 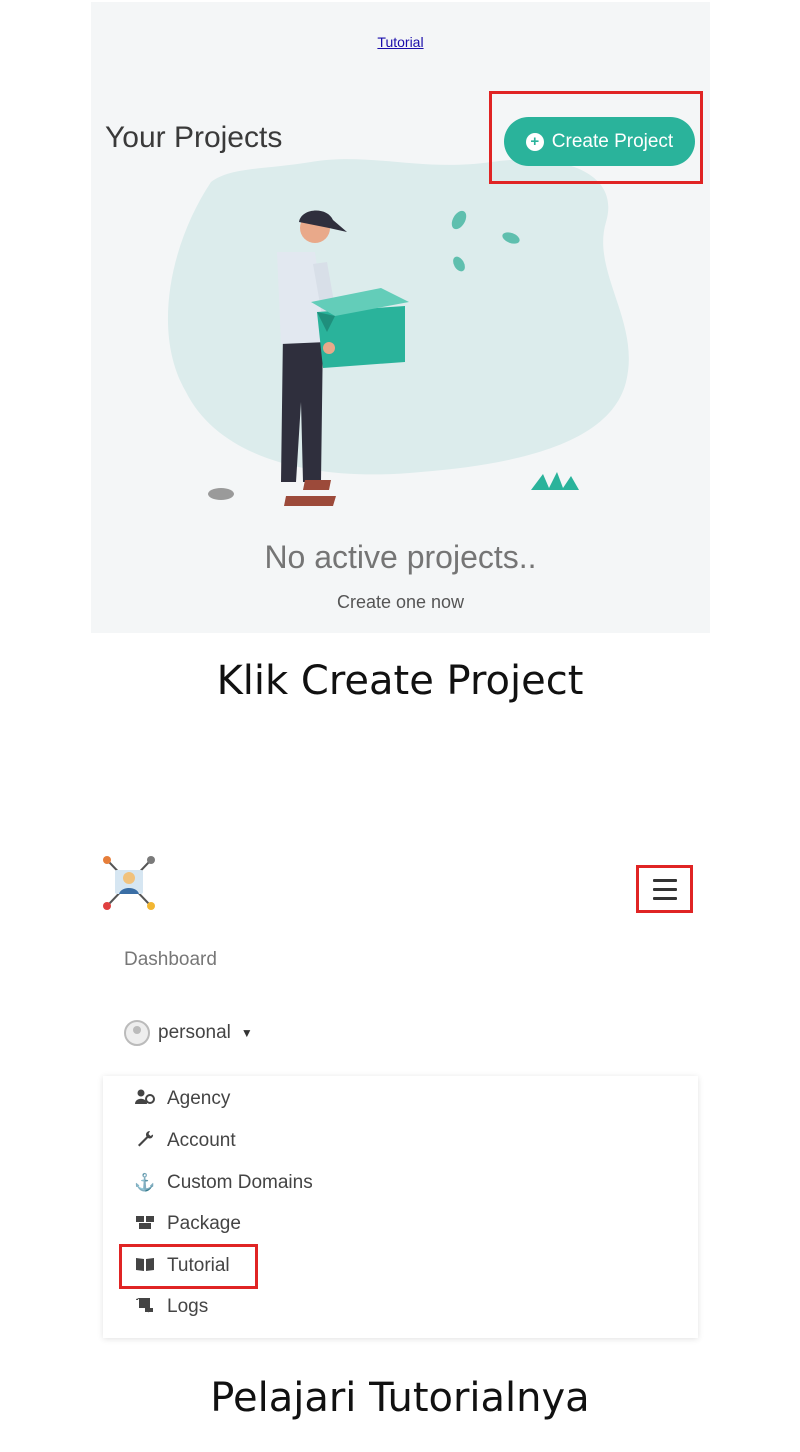 I want to click on caption-step-1: Klik Create Project, so click(x=400, y=681).